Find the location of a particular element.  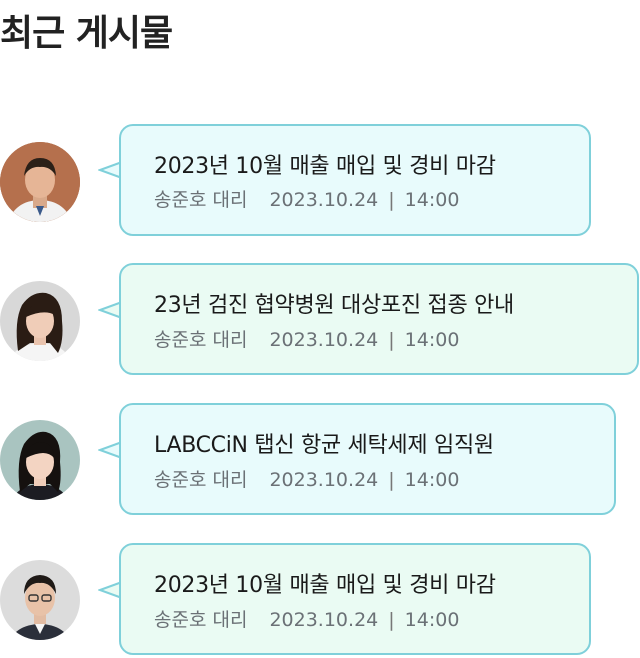

post-title: 23년 검진 협약병원 대상포진 접종 안내 is located at coordinates (334, 303).